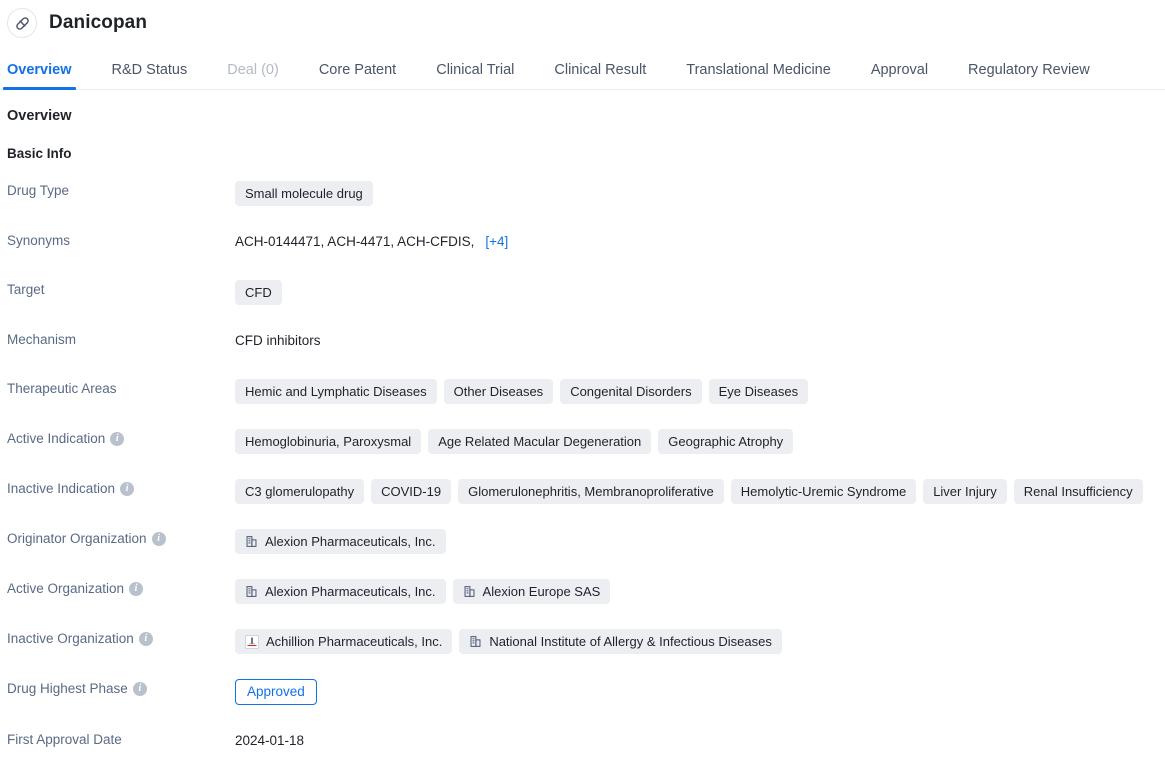 The width and height of the screenshot is (1165, 777). Describe the element at coordinates (541, 591) in the screenshot. I see `organization-name: Alexion Europe SAS` at that location.